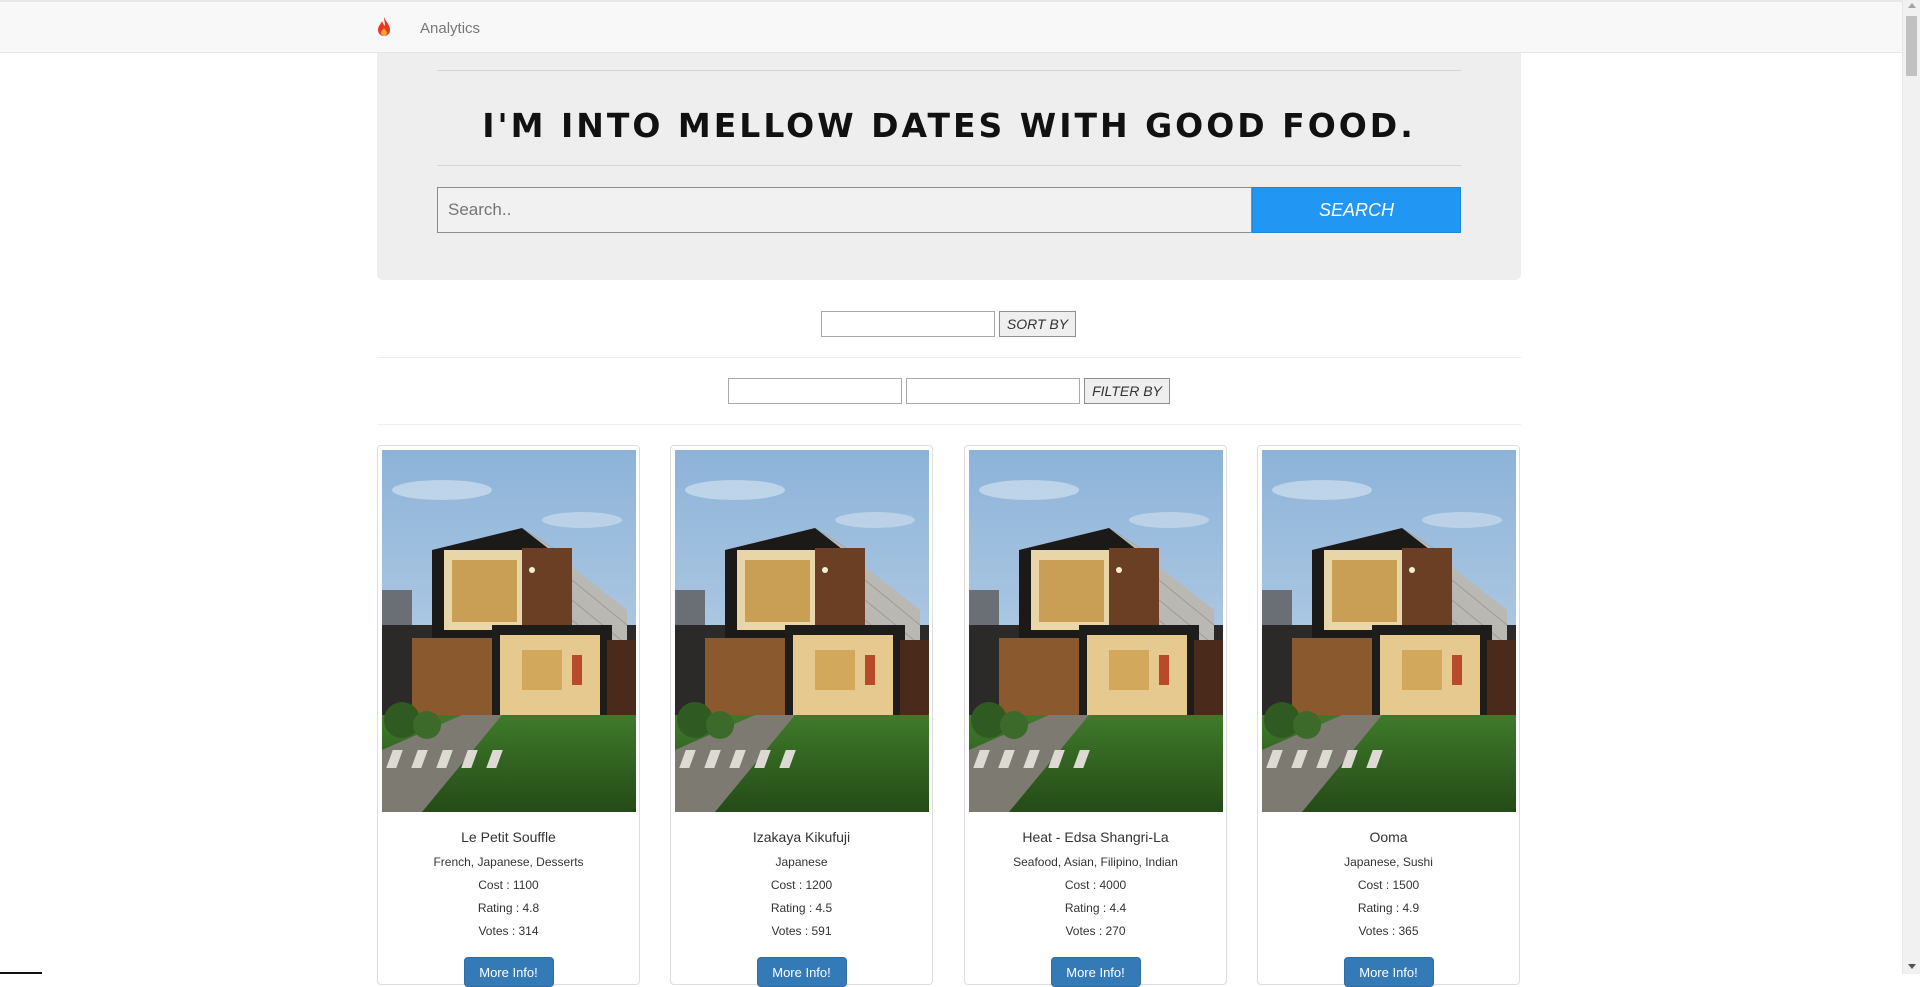 The width and height of the screenshot is (1920, 987). What do you see at coordinates (1388, 862) in the screenshot?
I see `restaurant-cuisine: Japanese, Sushi` at bounding box center [1388, 862].